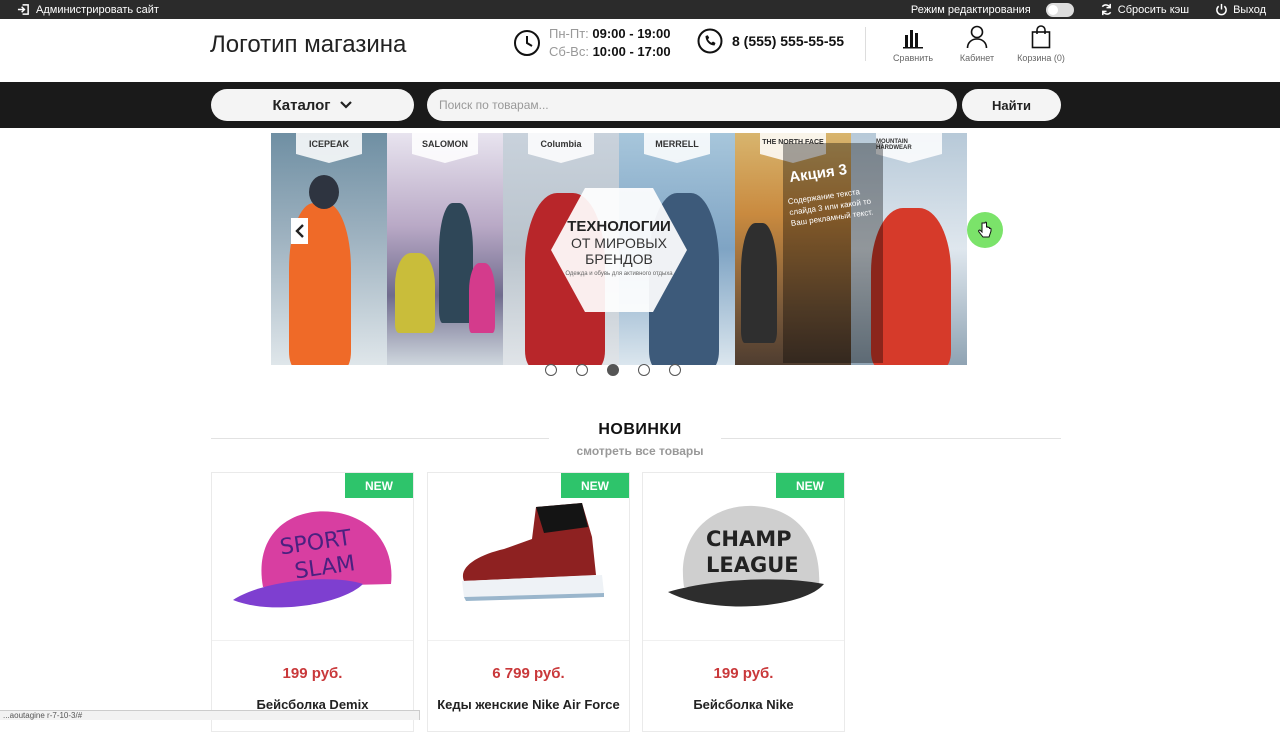 The width and height of the screenshot is (1280, 732). Describe the element at coordinates (308, 45) in the screenshot. I see `store-logo: Логотип магазина` at that location.